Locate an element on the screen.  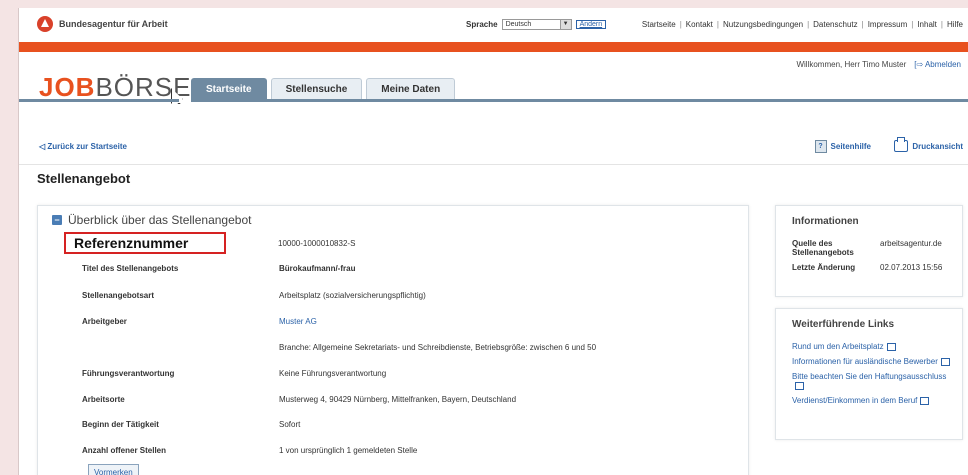
welcome-text: Willkommen, Herr Timo Muster is located at coordinates (851, 64).